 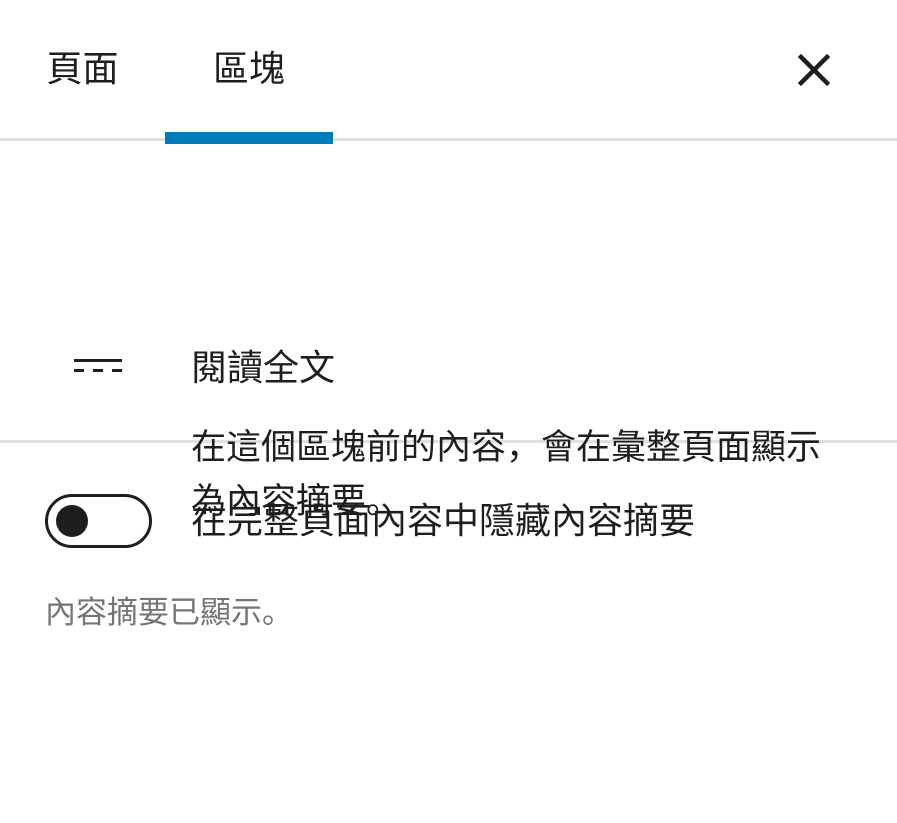 I want to click on tab-page-label: 頁面, so click(x=82, y=69).